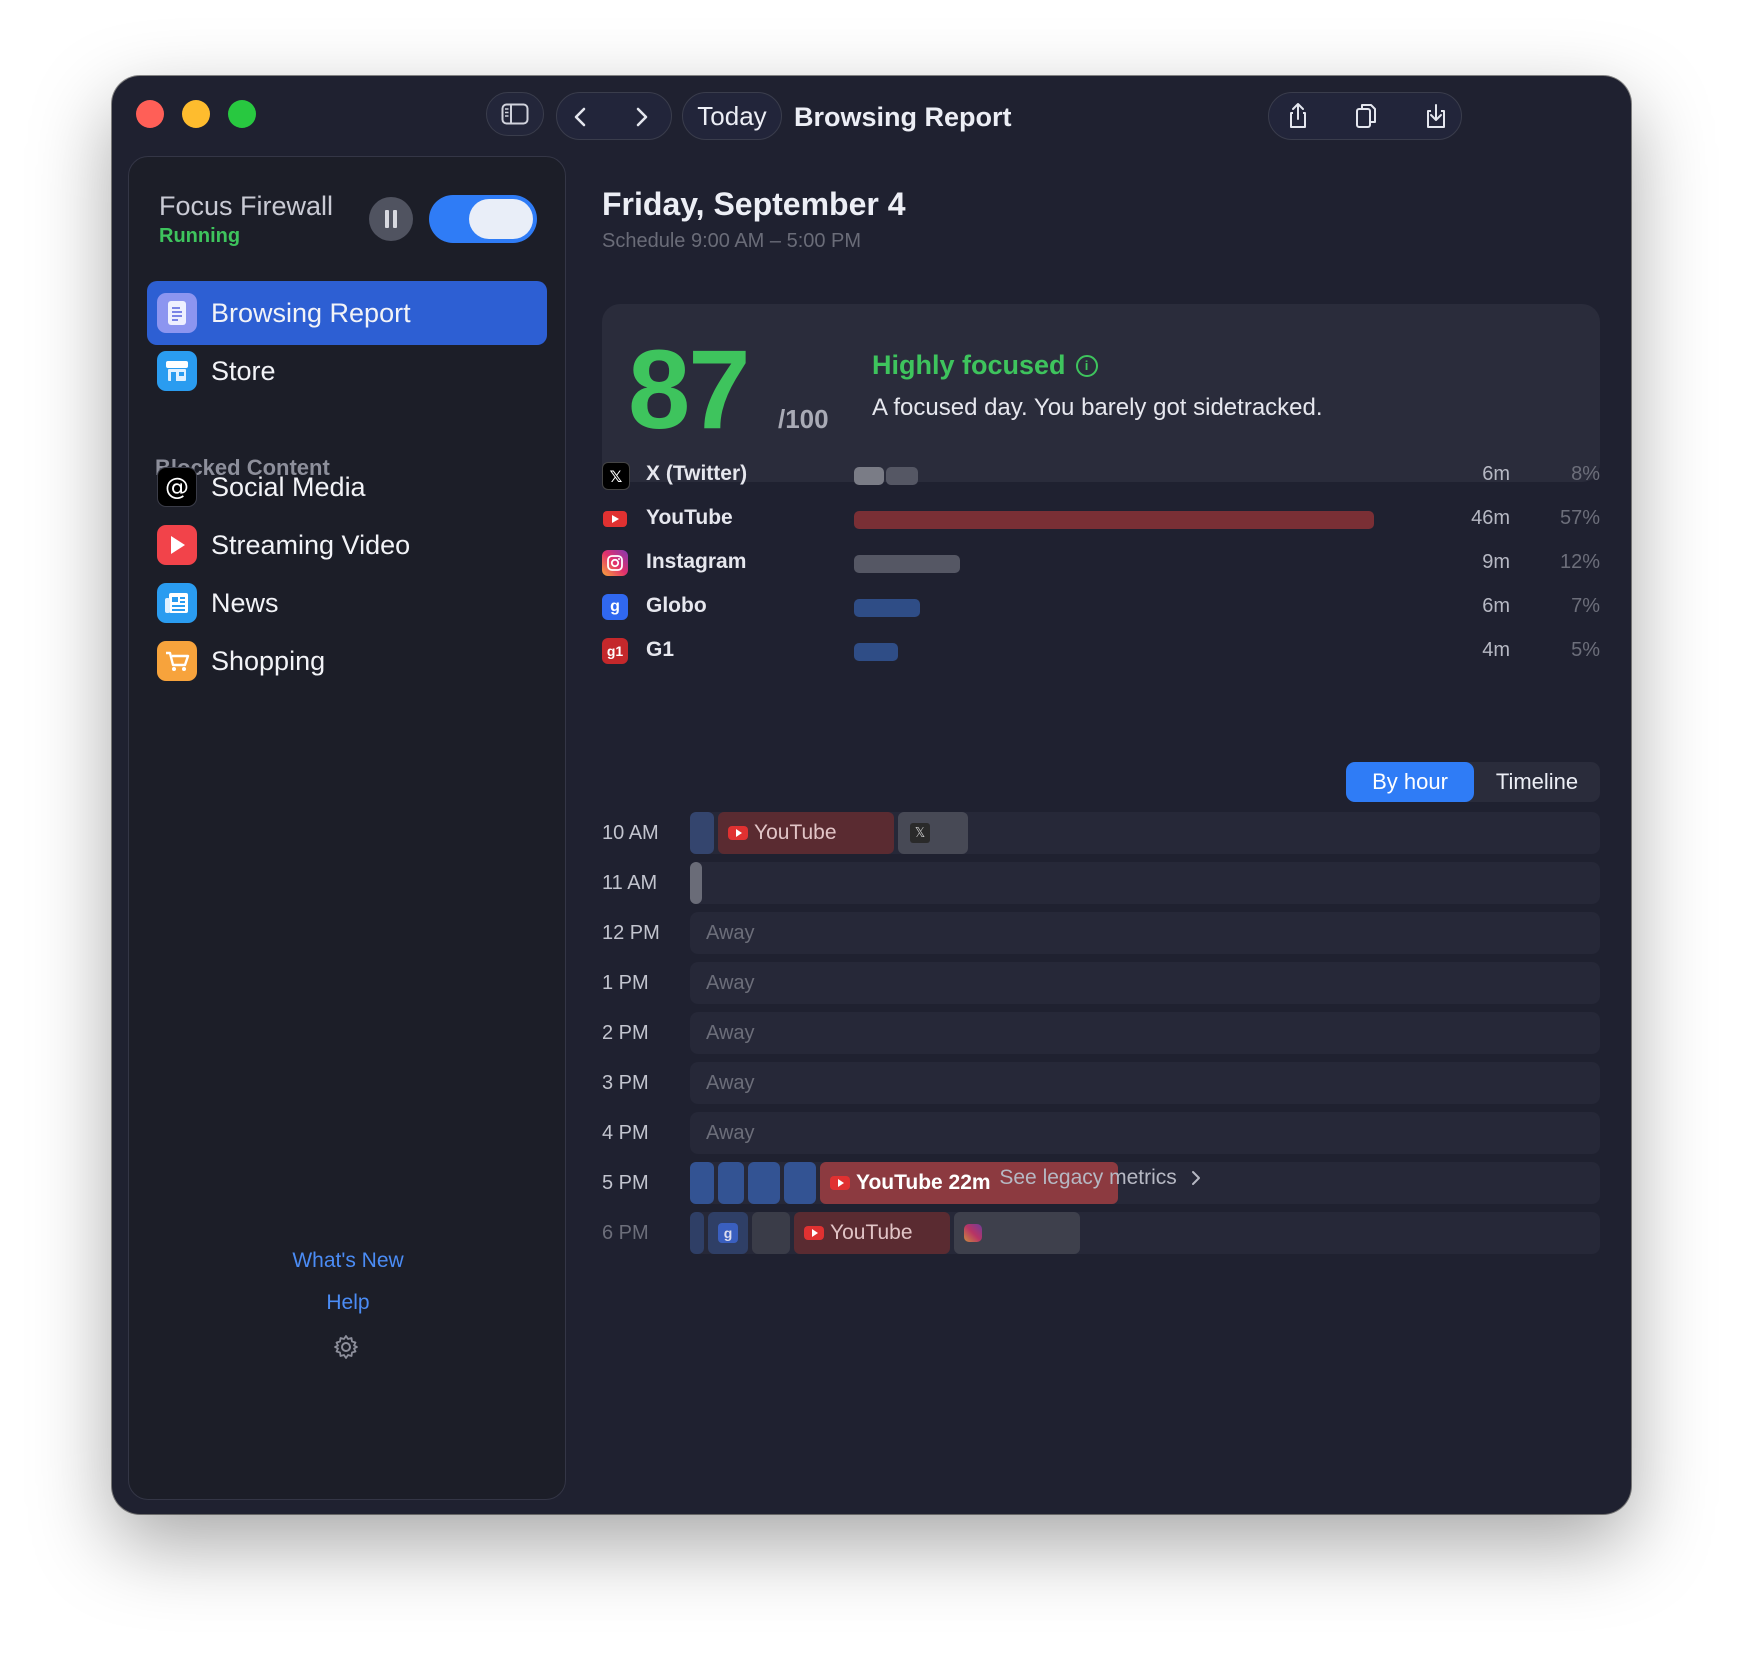  I want to click on hour-row: 2 PM Away, so click(1101, 1033).